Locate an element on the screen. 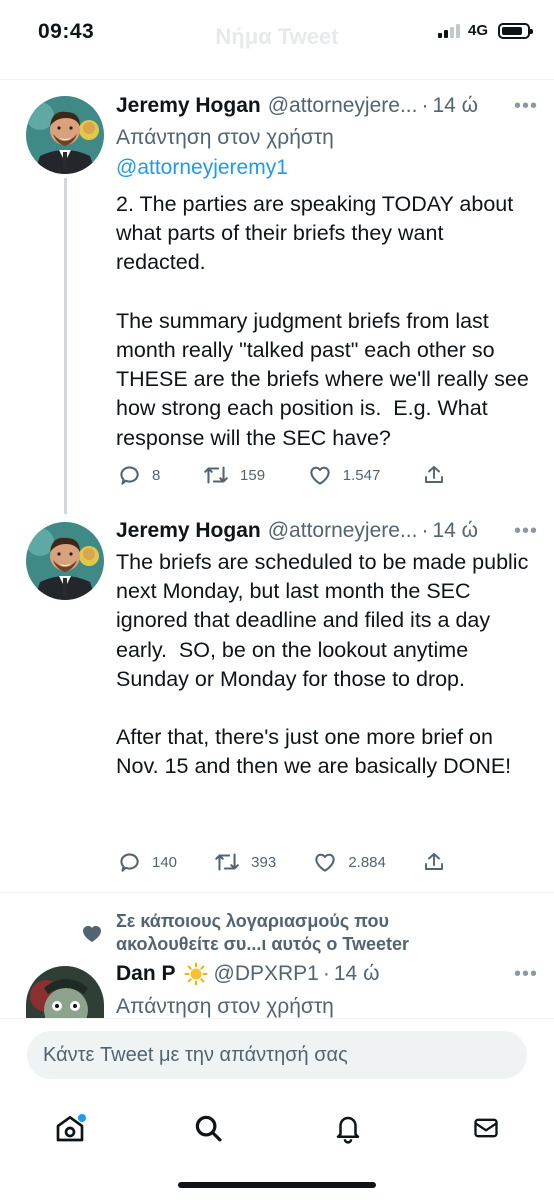 This screenshot has height=1200, width=554. messages-icon is located at coordinates (486, 1128).